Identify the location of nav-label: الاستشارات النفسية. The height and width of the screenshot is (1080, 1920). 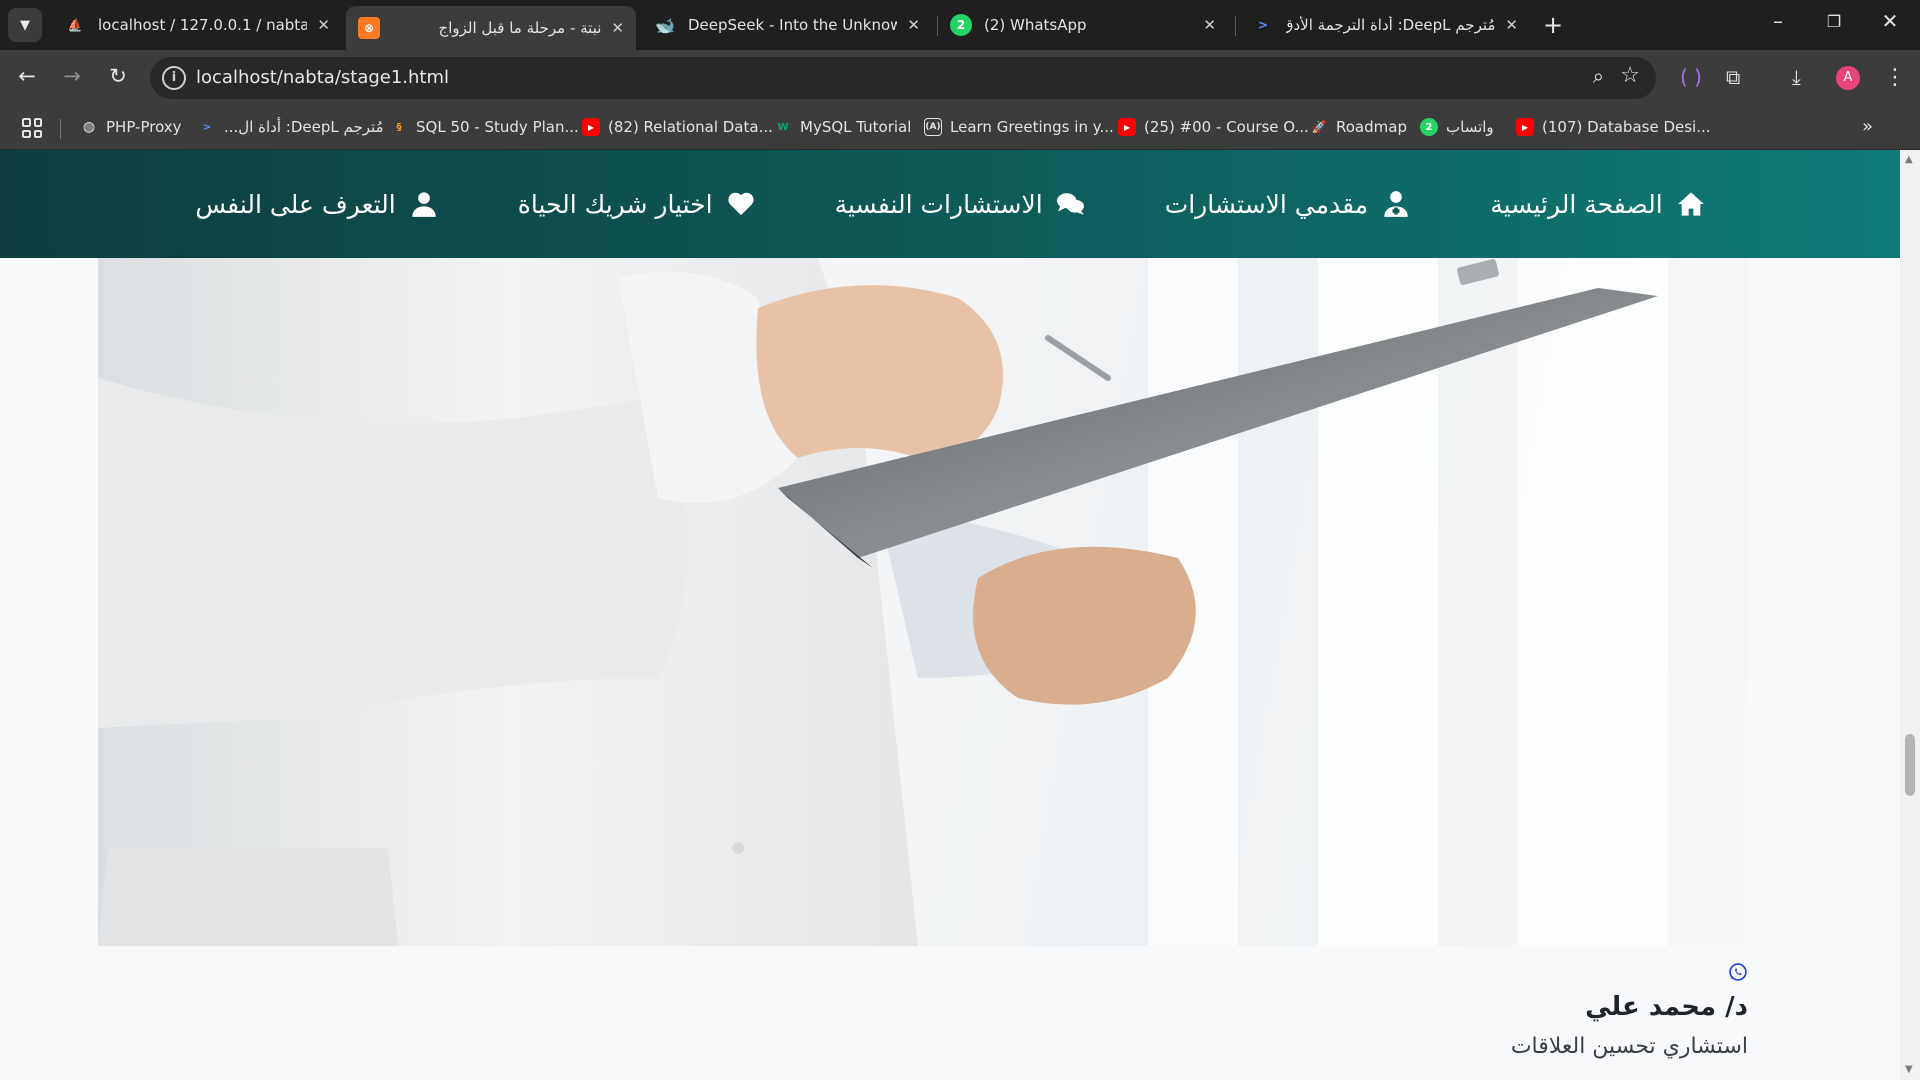
(938, 204).